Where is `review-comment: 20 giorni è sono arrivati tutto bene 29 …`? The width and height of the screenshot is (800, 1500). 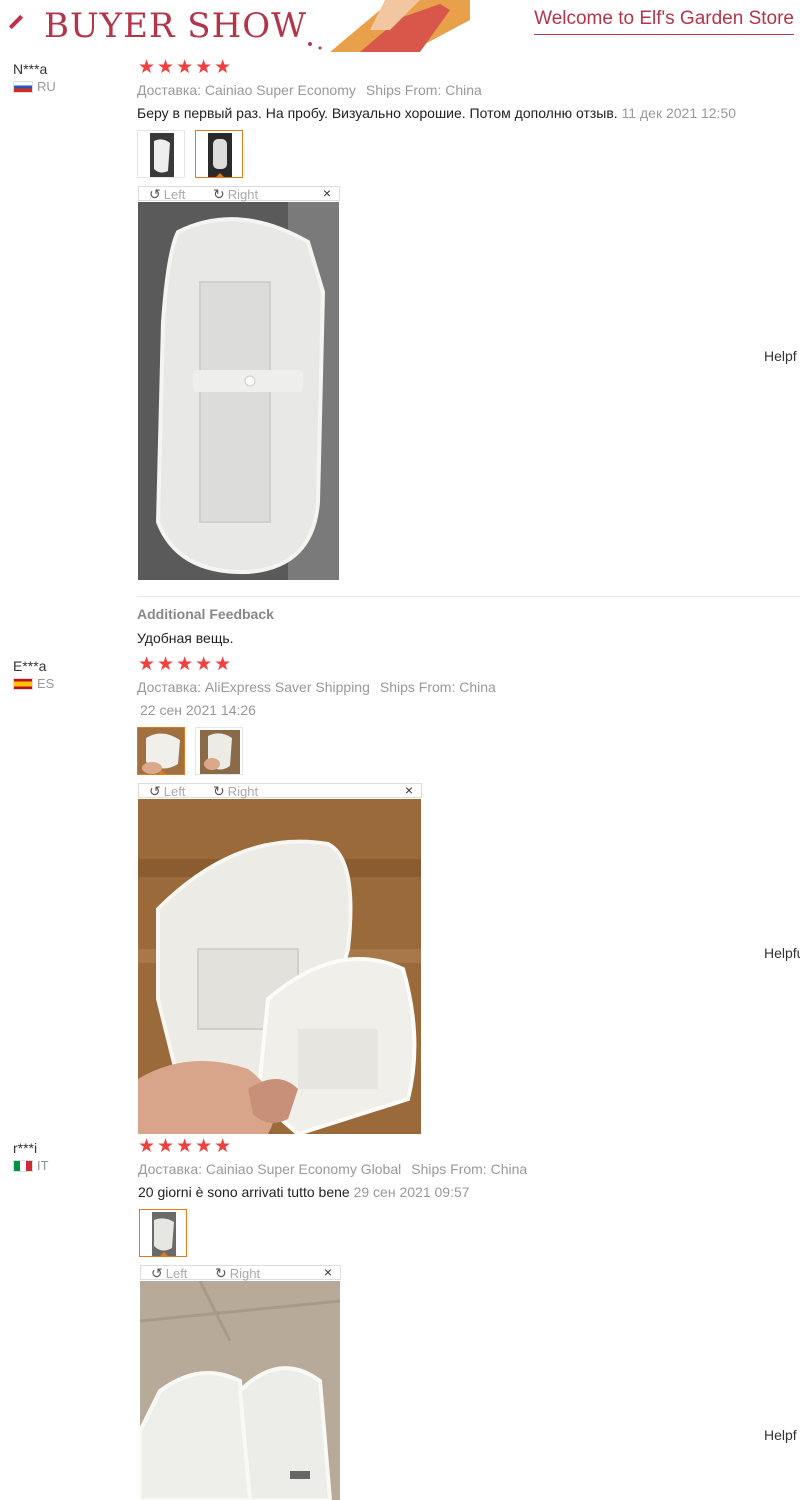 review-comment: 20 giorni è sono arrivati tutto bene 29 … is located at coordinates (304, 1192).